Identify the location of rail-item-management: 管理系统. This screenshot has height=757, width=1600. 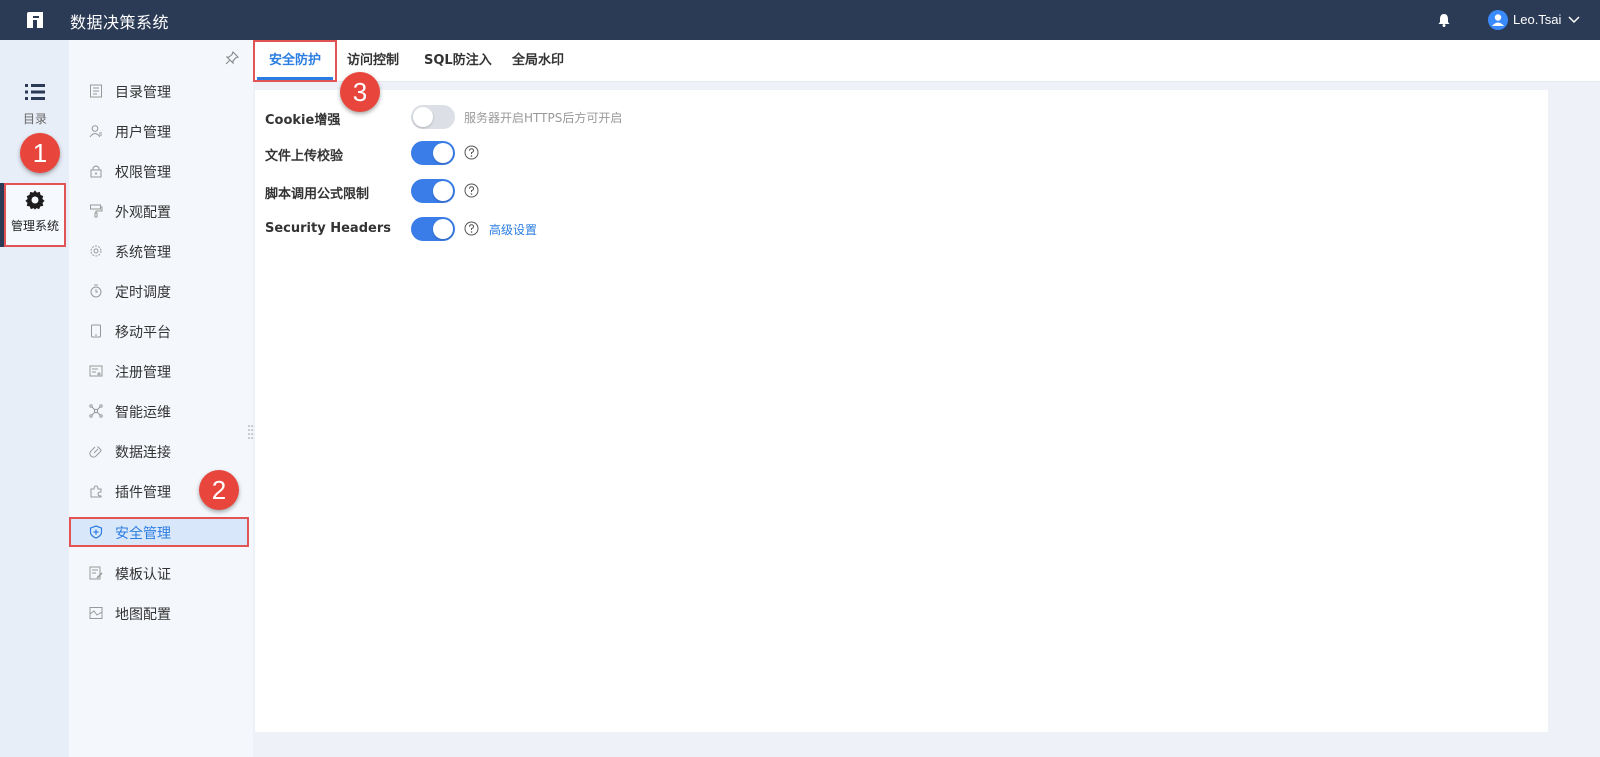
(35, 215).